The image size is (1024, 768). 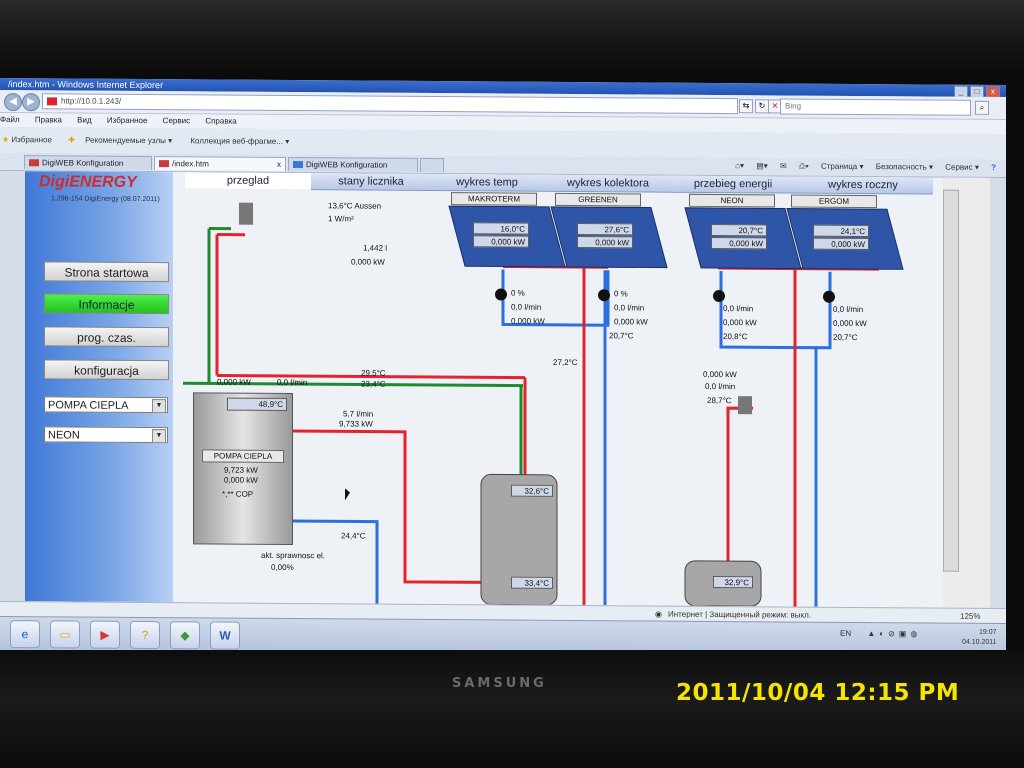 What do you see at coordinates (355, 206) in the screenshot?
I see `outside-temp: 13,6°C Aussen` at bounding box center [355, 206].